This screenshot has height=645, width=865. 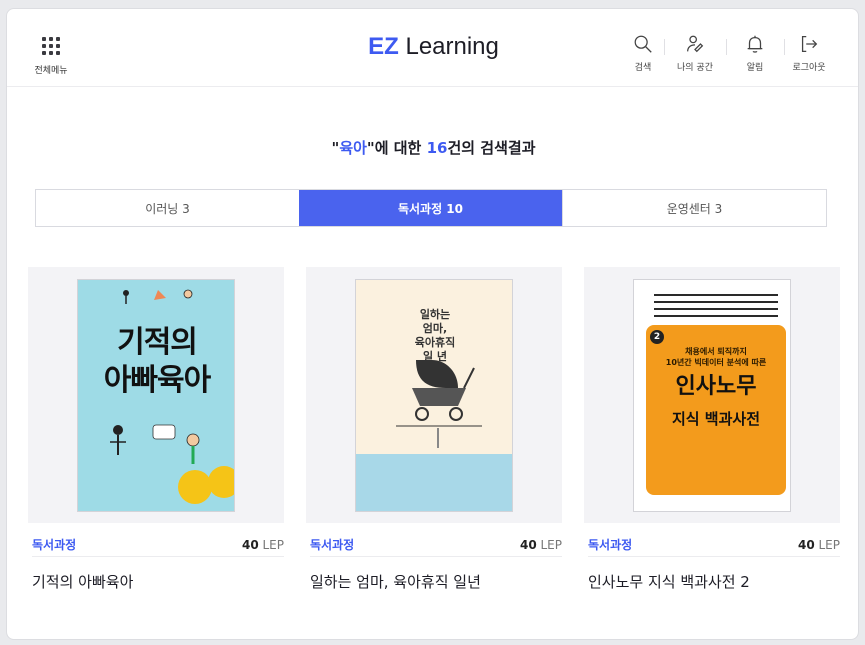 I want to click on notification-button: 알림, so click(x=755, y=53).